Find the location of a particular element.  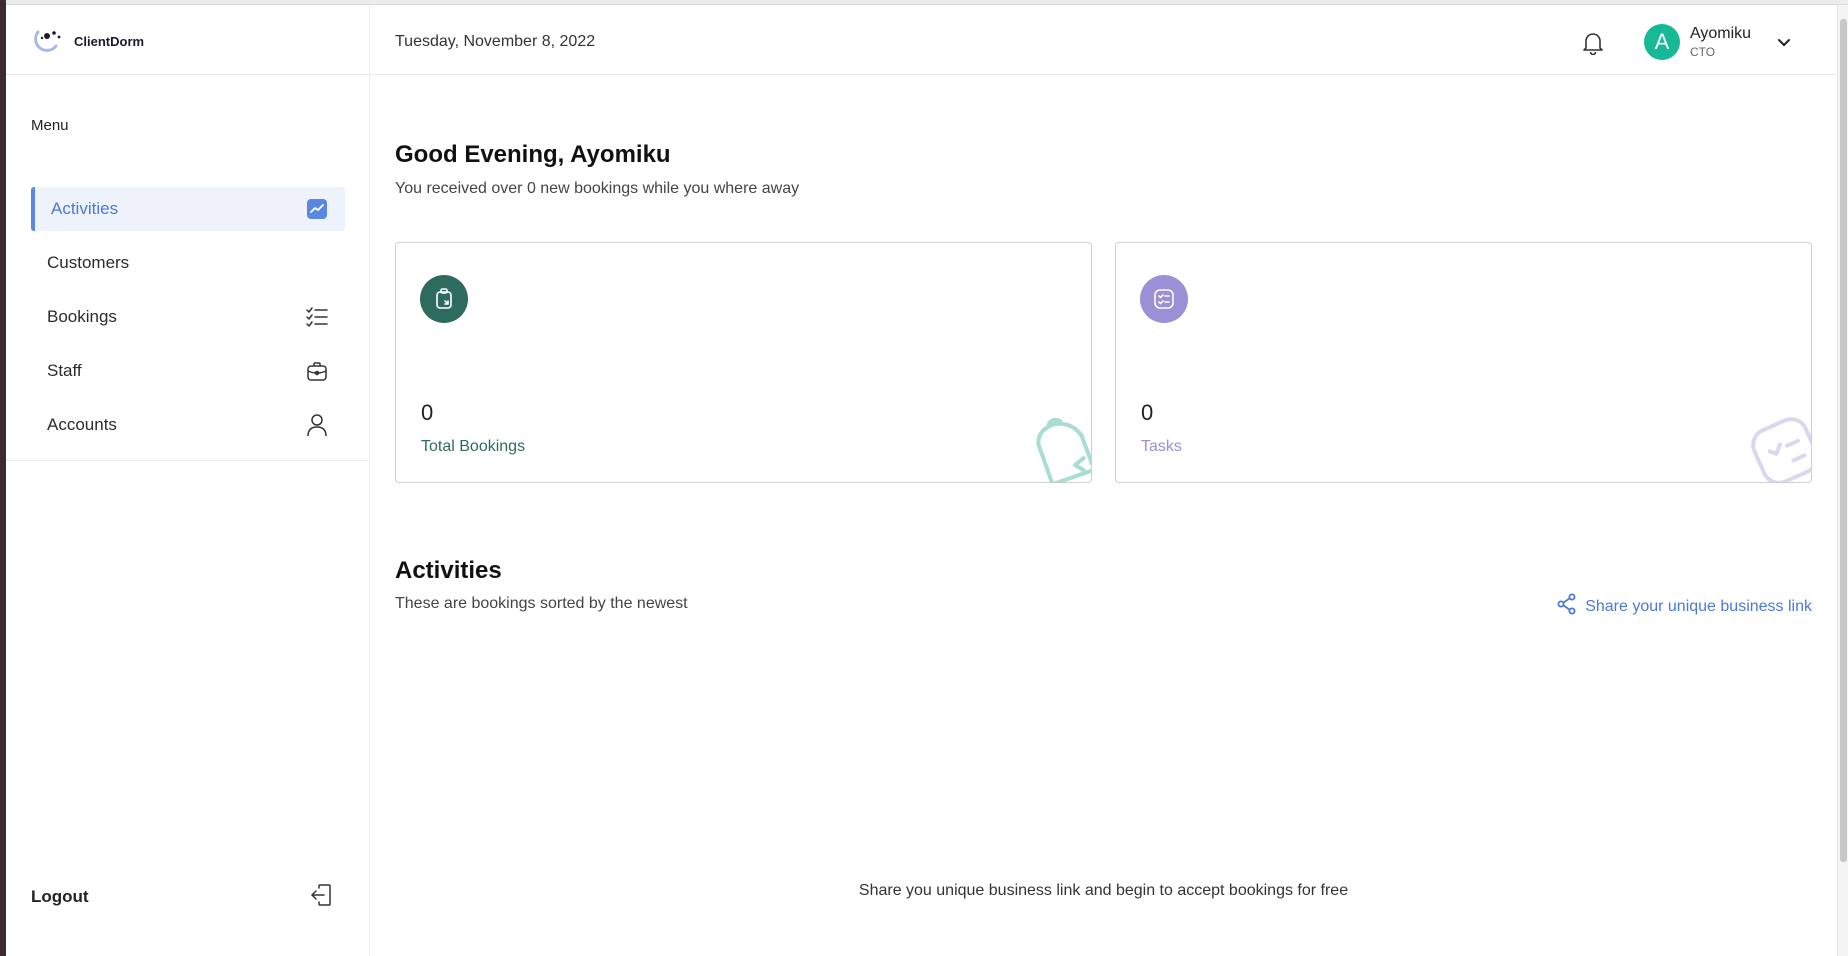

logout-button: Logout is located at coordinates (188, 897).